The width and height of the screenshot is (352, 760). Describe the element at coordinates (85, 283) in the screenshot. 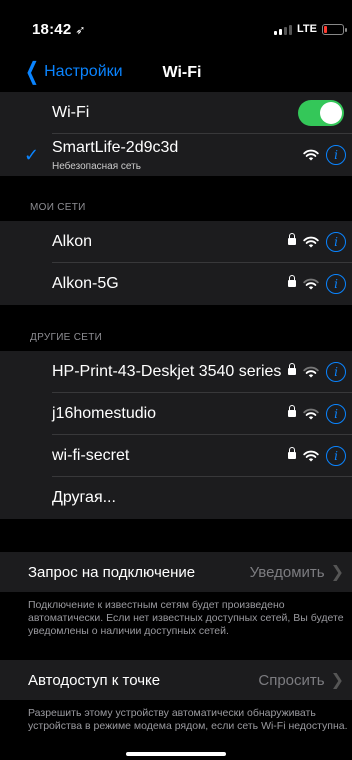

I see `network-name: Alkon-5G` at that location.